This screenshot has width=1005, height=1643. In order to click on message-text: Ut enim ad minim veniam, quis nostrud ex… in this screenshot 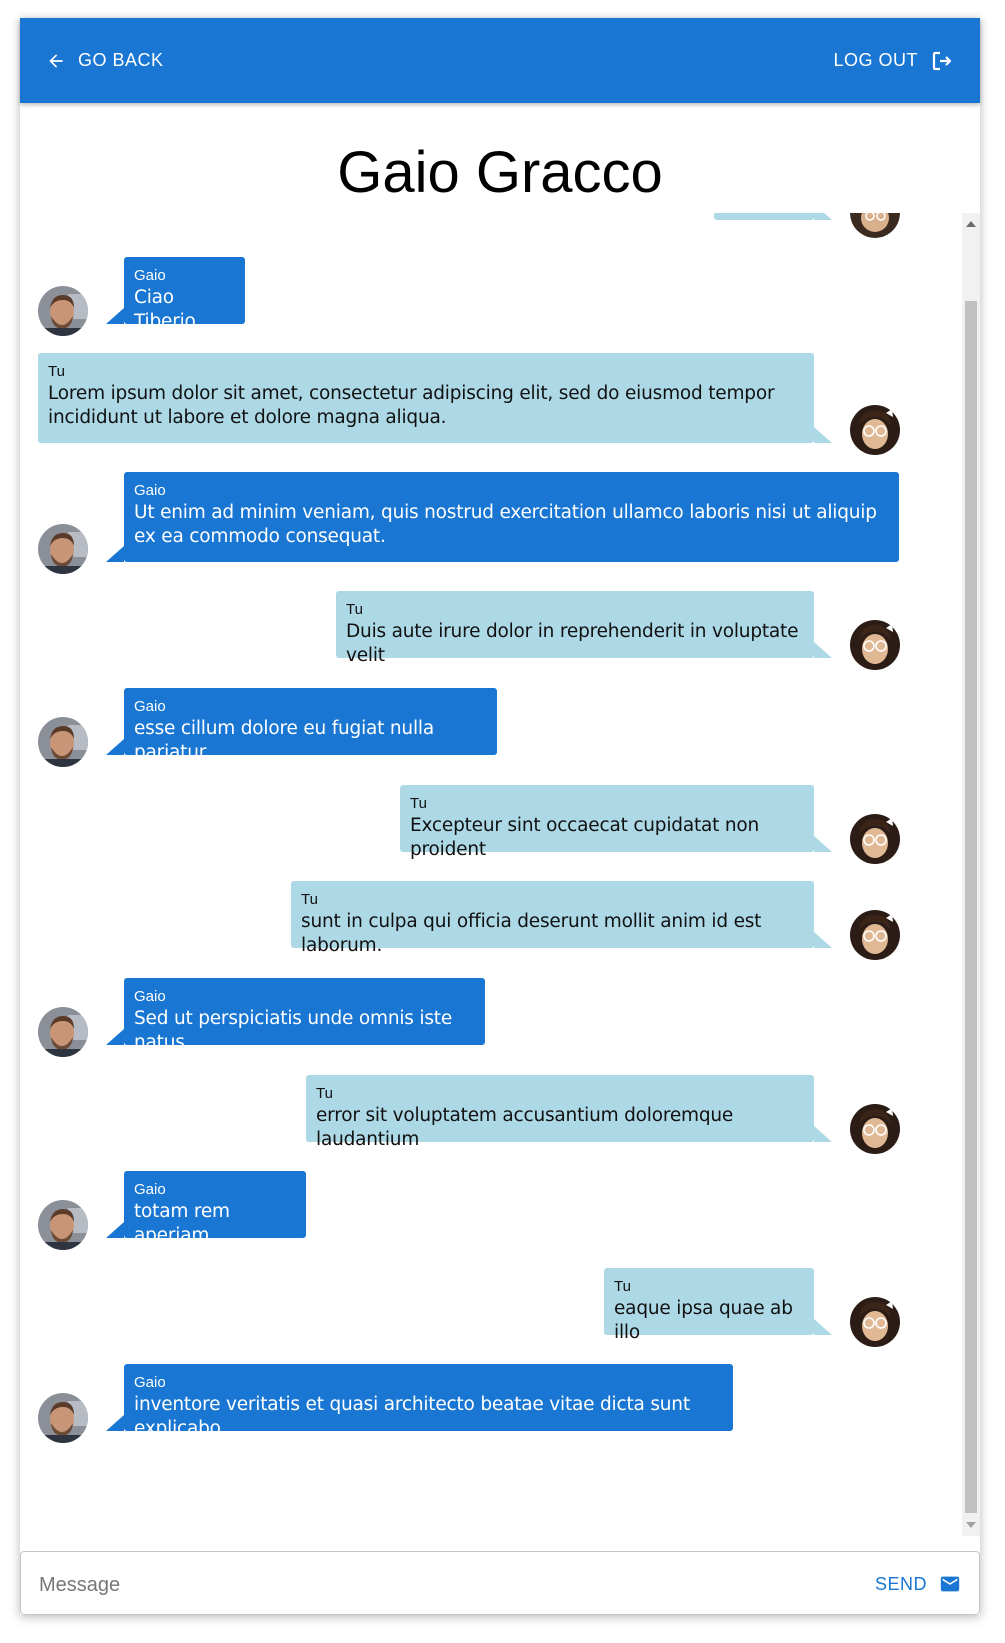, I will do `click(505, 524)`.